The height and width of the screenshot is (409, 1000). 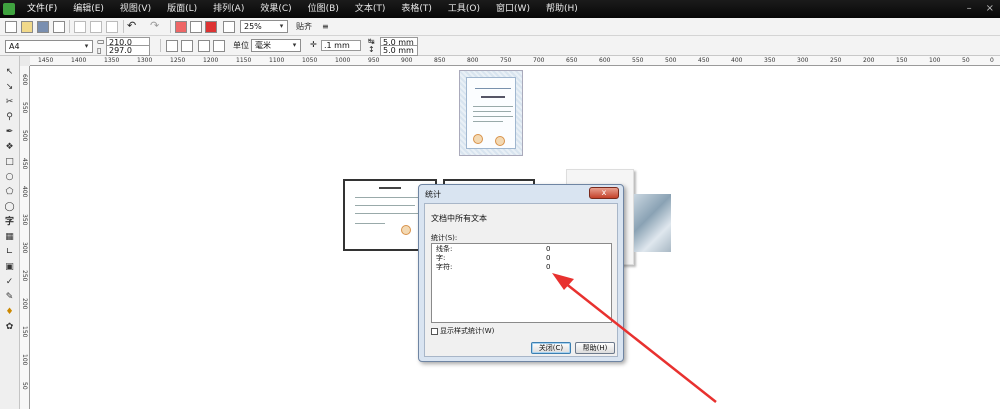 I want to click on menu-arrange: 排列(A), so click(x=228, y=9).